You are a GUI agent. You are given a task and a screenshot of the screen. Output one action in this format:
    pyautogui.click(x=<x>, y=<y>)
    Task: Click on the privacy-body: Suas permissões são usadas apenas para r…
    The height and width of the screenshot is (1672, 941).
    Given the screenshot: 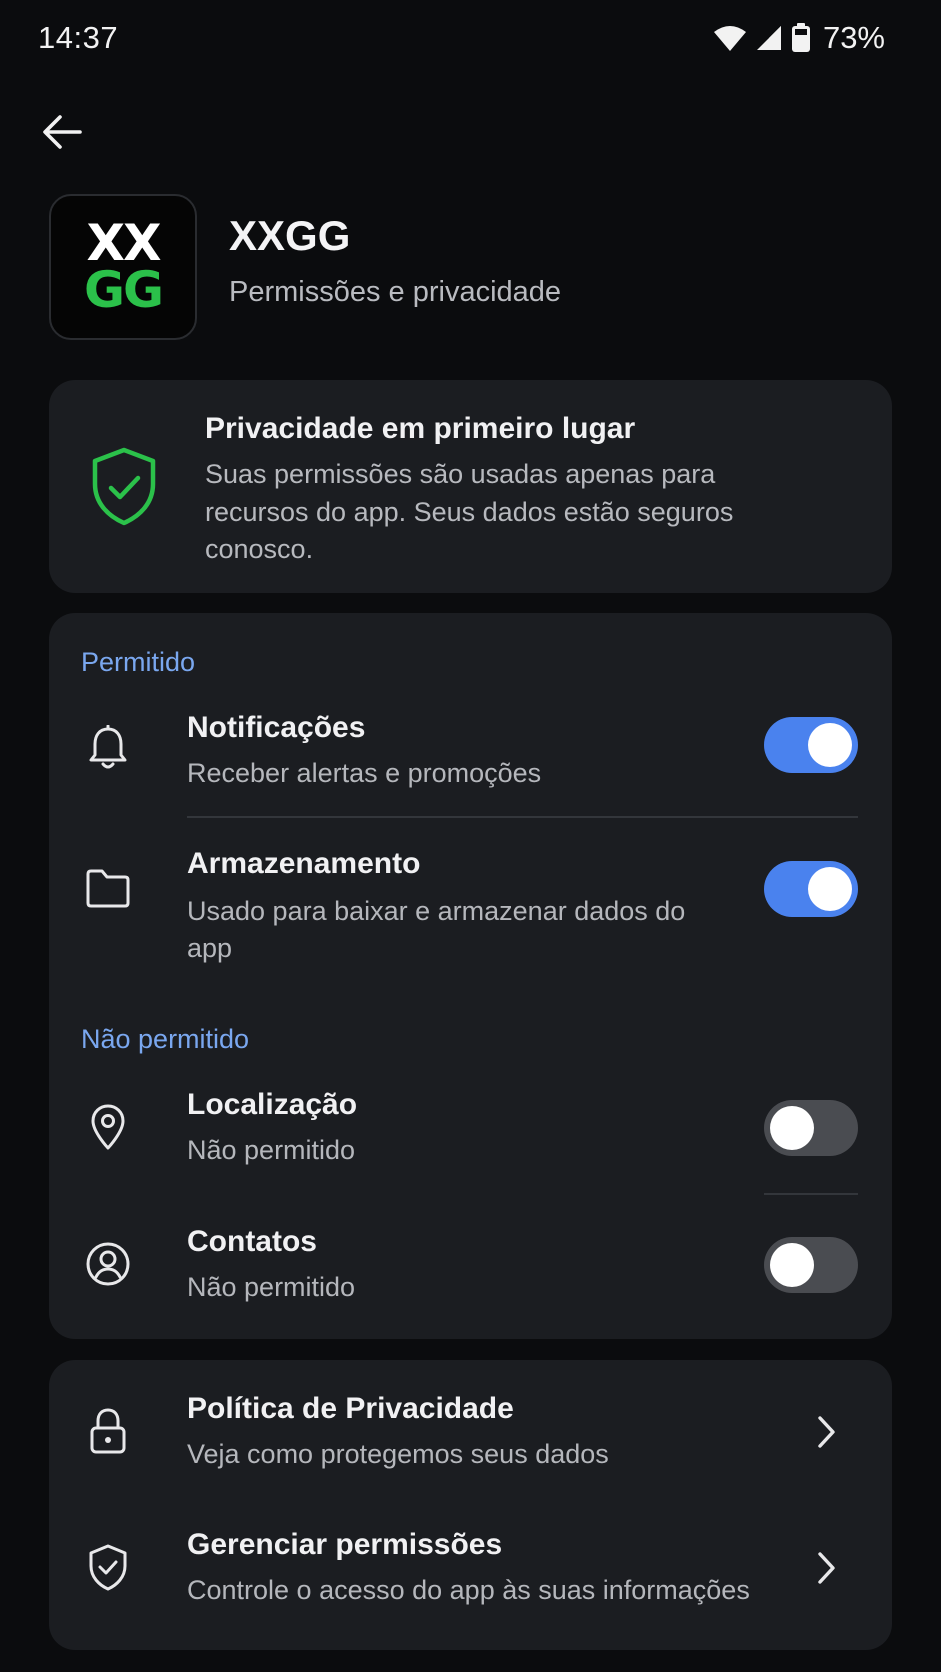 What is the action you would take?
    pyautogui.click(x=469, y=511)
    